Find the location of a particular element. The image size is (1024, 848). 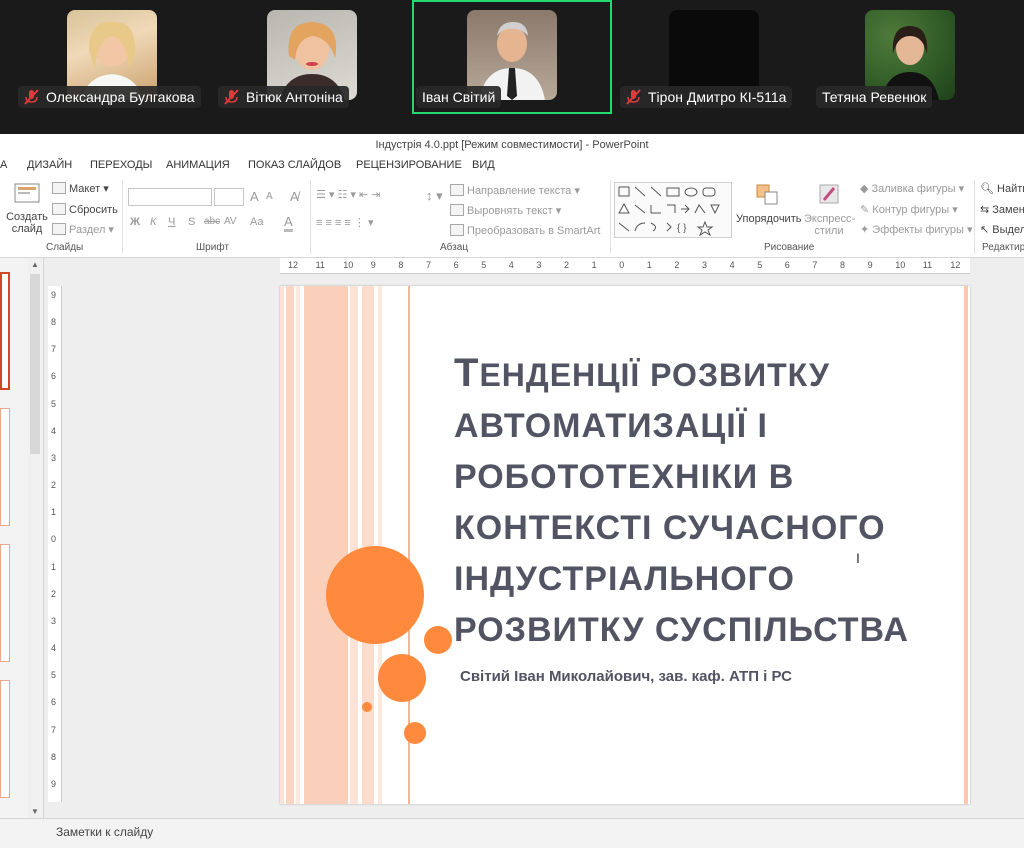

horizontal-ruler: 12 11 10 9 8 7 6 5 4 3 2 1 0 1 2 3 4 5 6 7 8 9 10 11 12 is located at coordinates (625, 266).